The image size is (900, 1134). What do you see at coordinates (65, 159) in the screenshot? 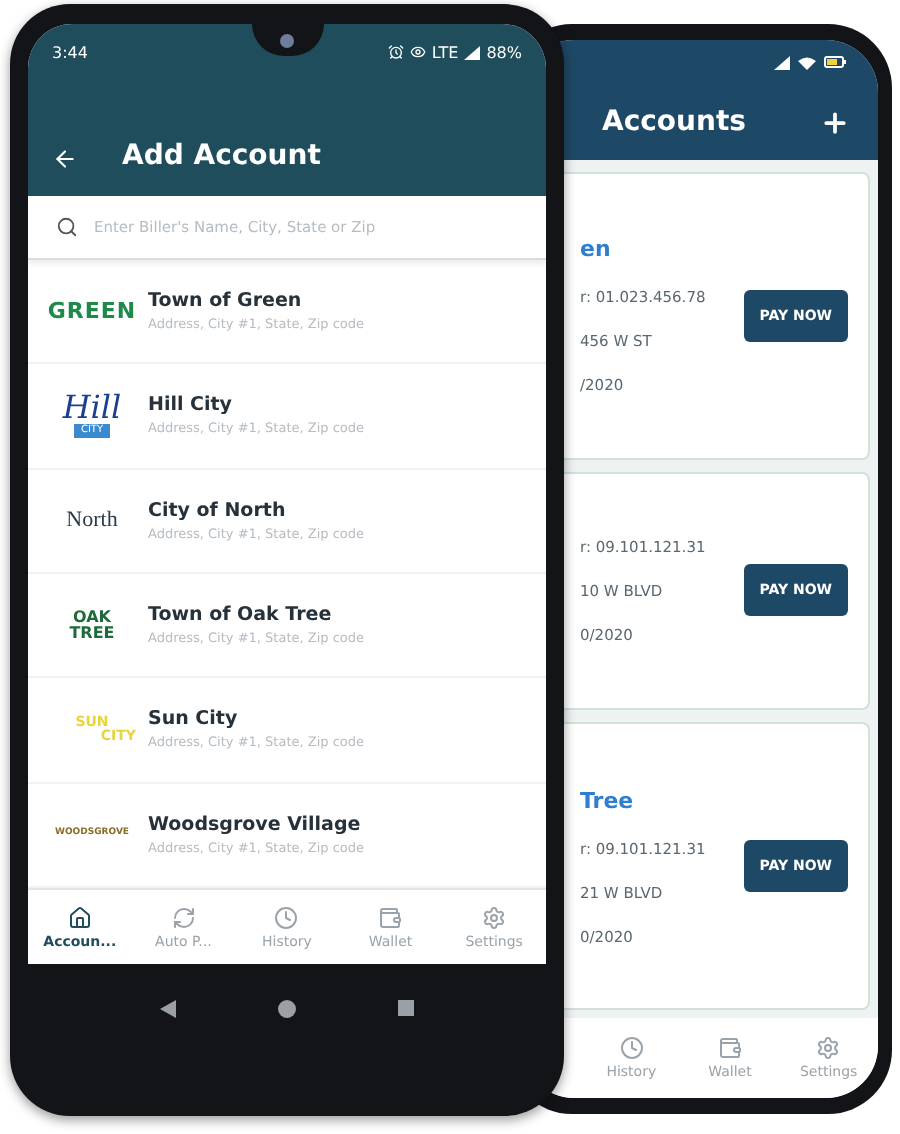
I see `back-icon` at bounding box center [65, 159].